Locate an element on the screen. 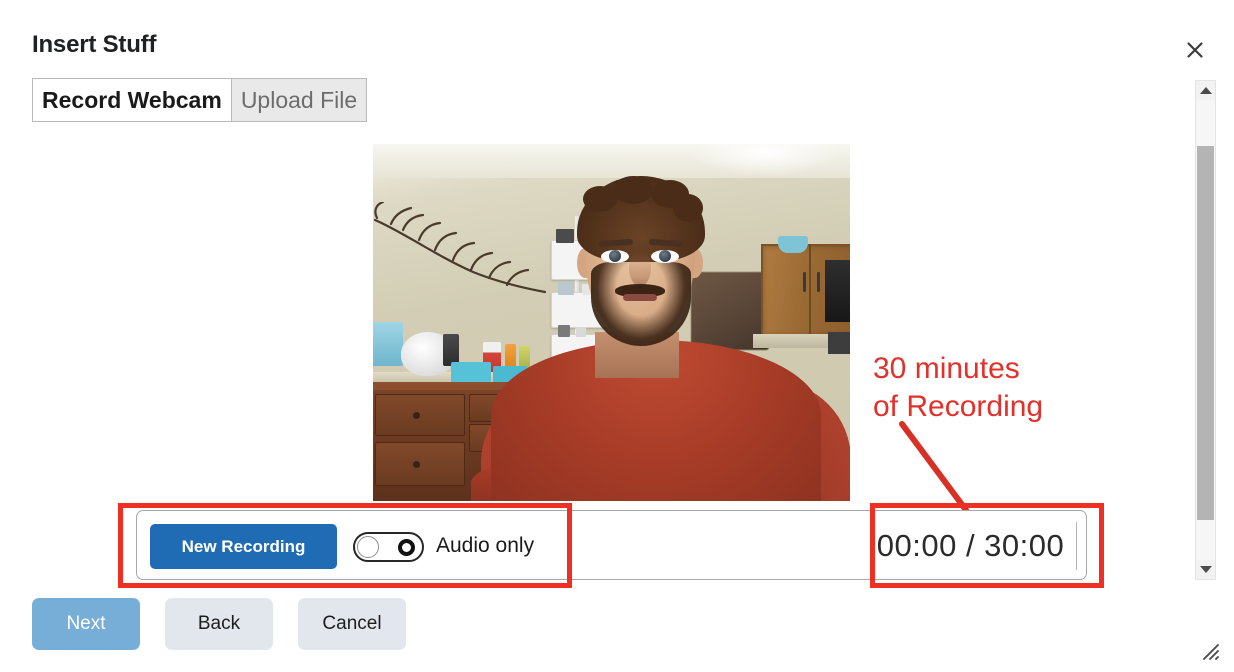  resize-grip-icon is located at coordinates (1211, 652).